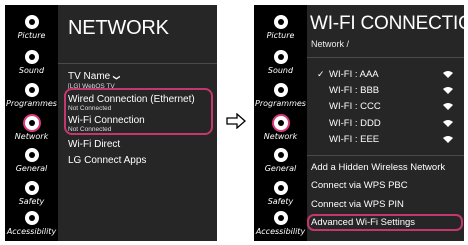  I want to click on tv-name-label: TV Name ❯, so click(93, 77).